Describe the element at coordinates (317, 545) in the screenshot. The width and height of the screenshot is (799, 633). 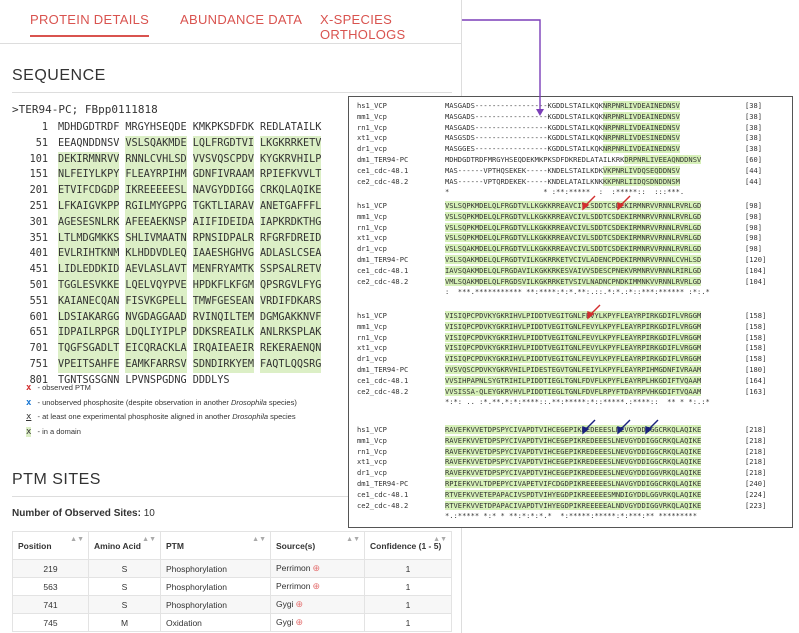
I see `col-sources: Source(s) ▲▼` at that location.